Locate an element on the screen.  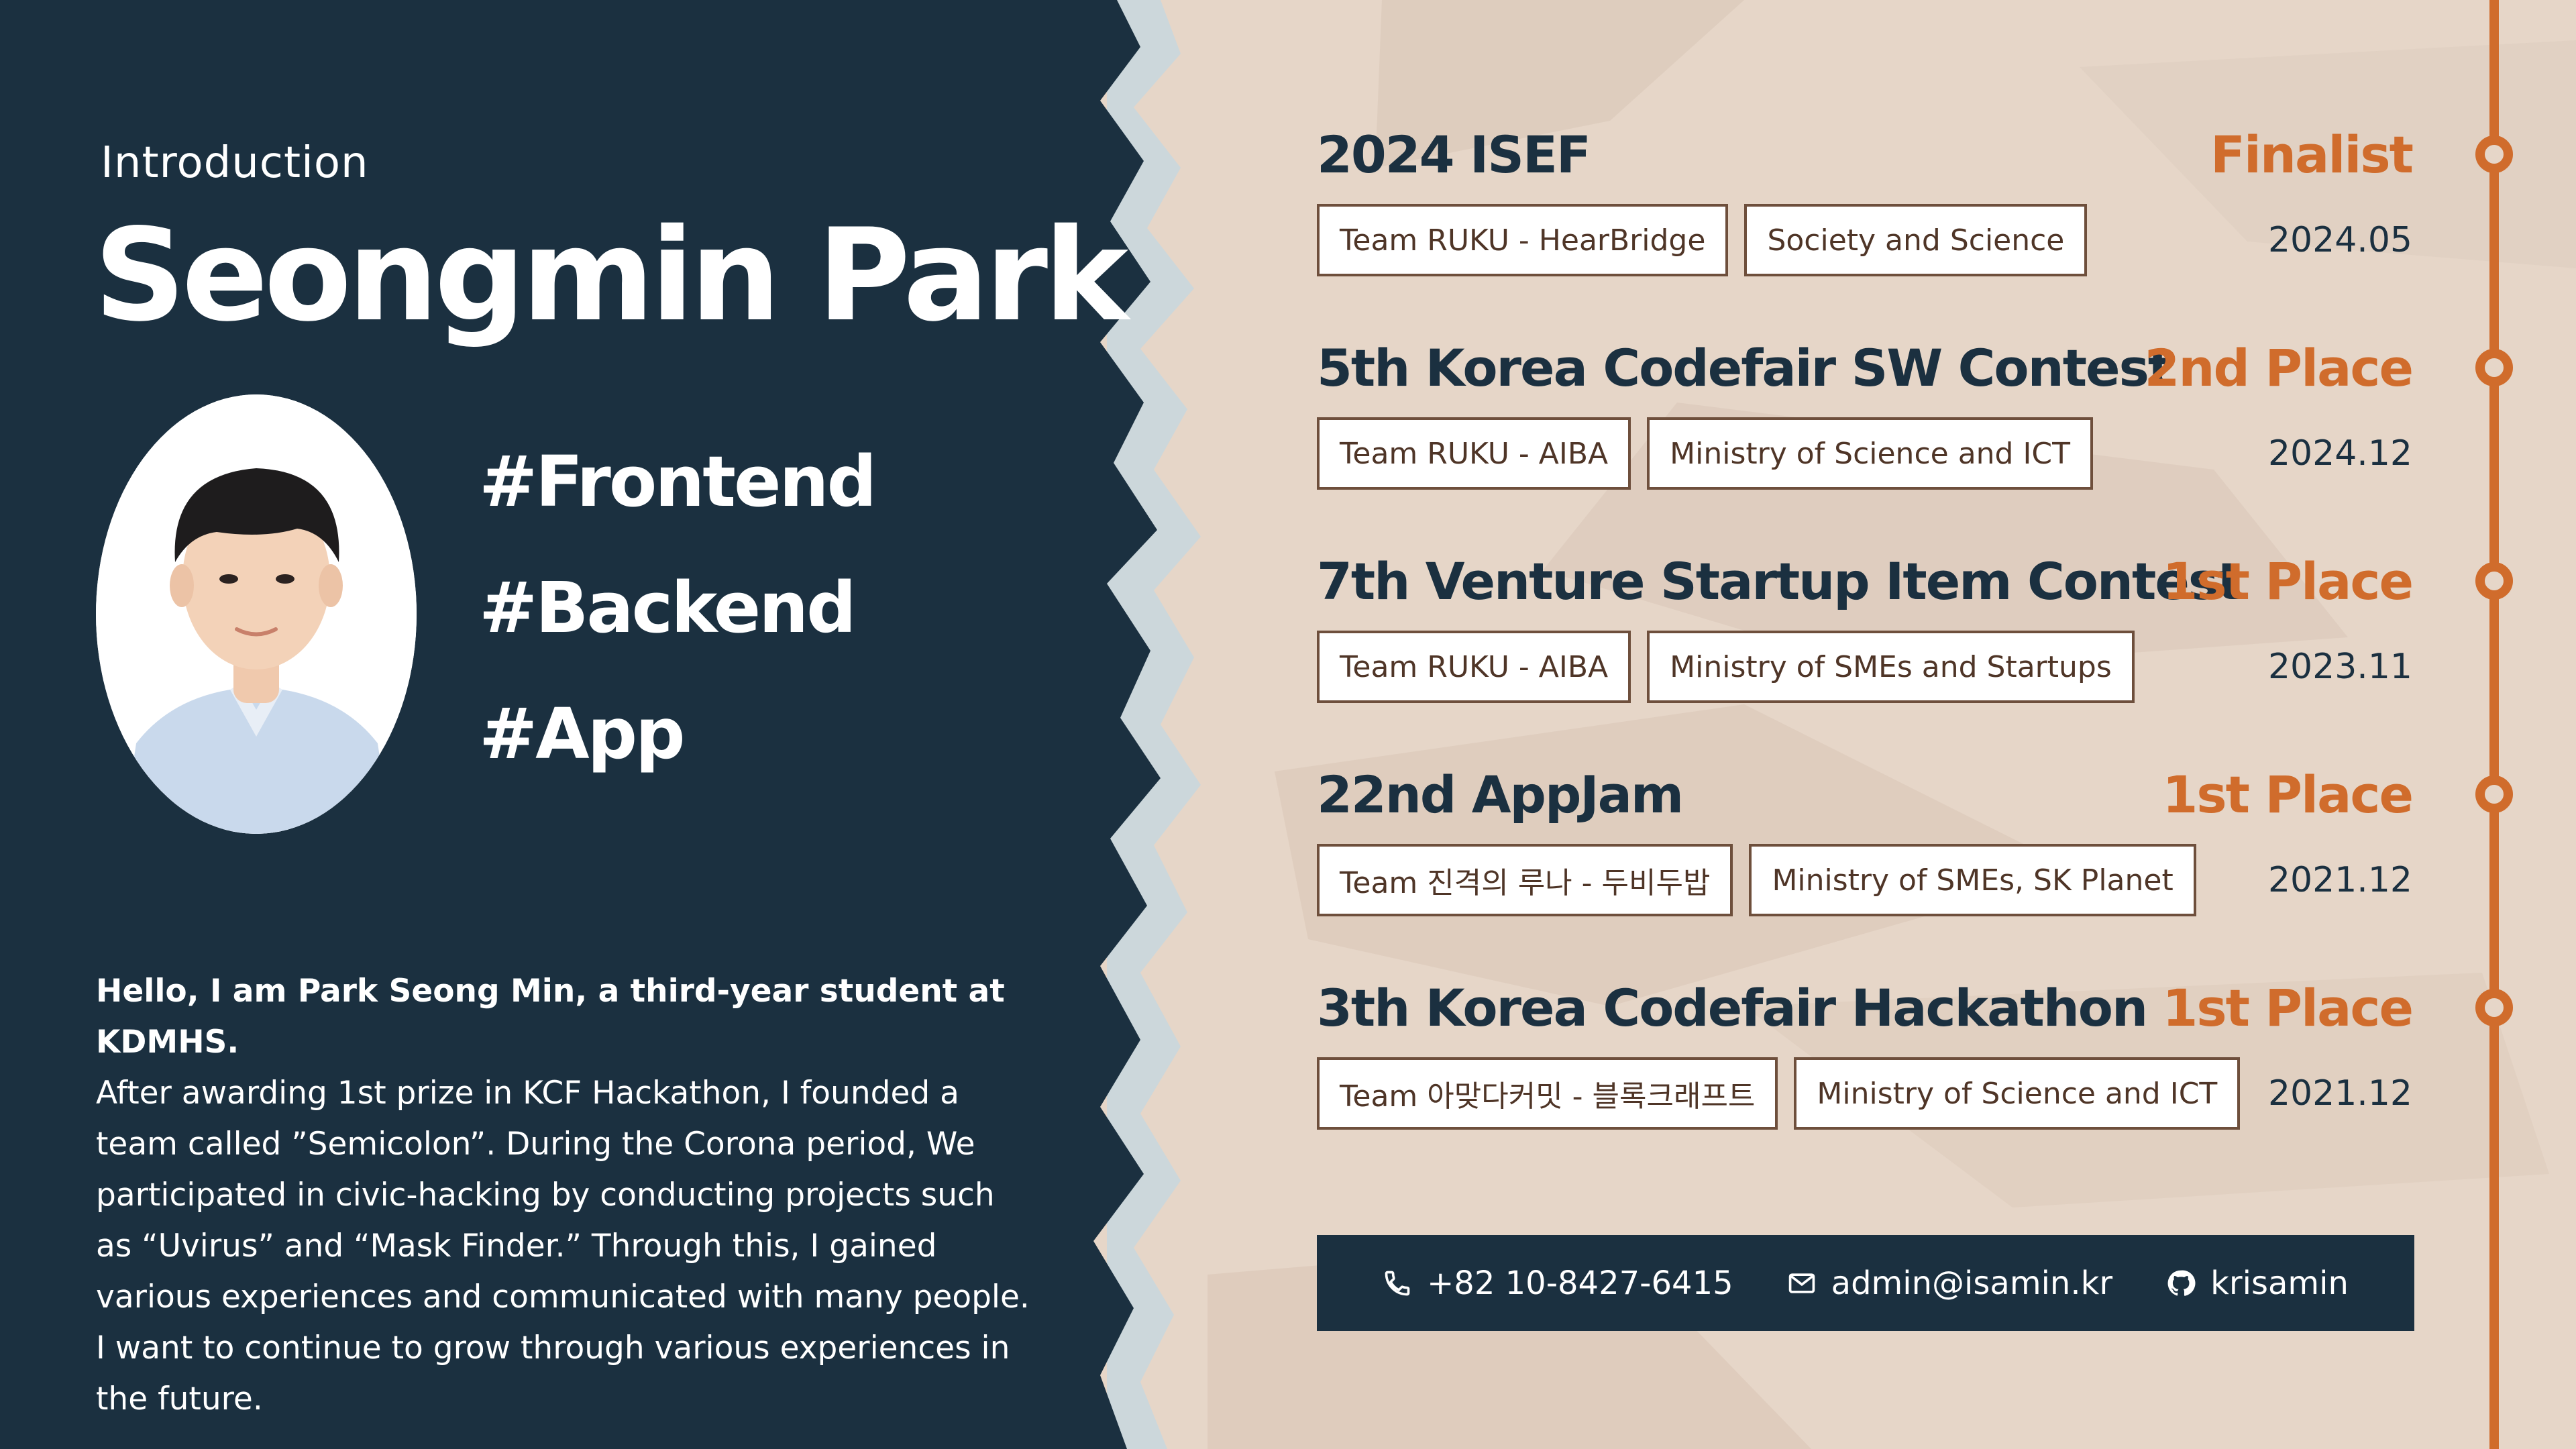
award-title: 5th Korea Codefair SW Contest is located at coordinates (1744, 368).